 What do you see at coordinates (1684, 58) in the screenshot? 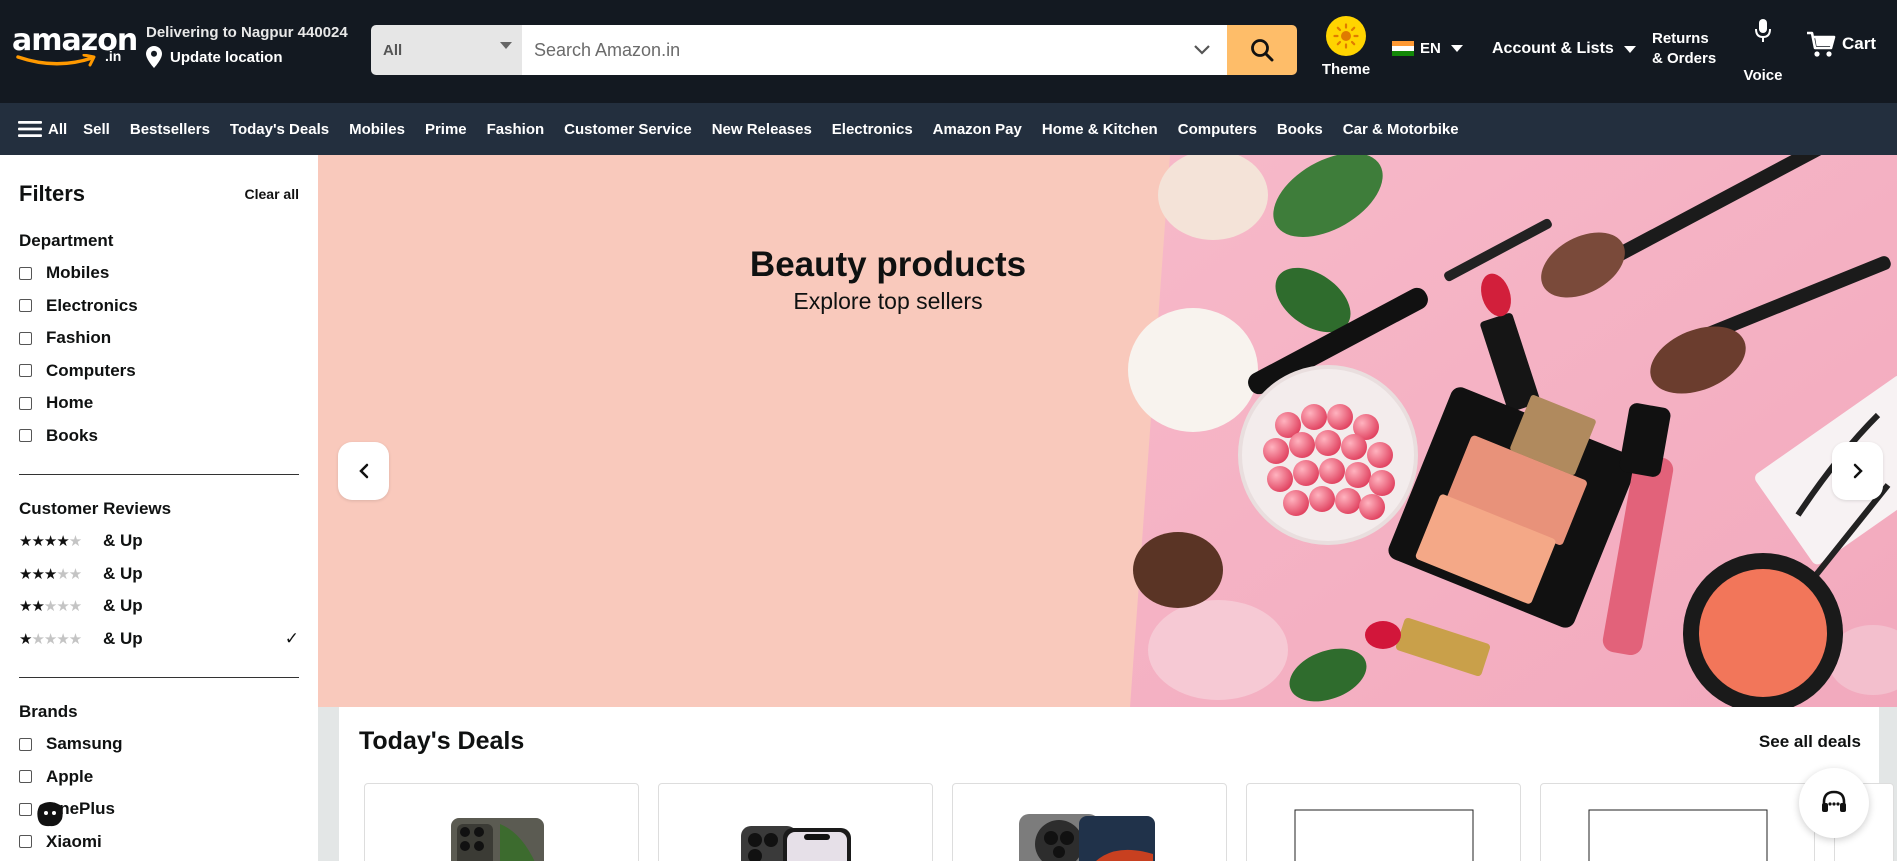
I see `returns-line-2: & Orders` at bounding box center [1684, 58].